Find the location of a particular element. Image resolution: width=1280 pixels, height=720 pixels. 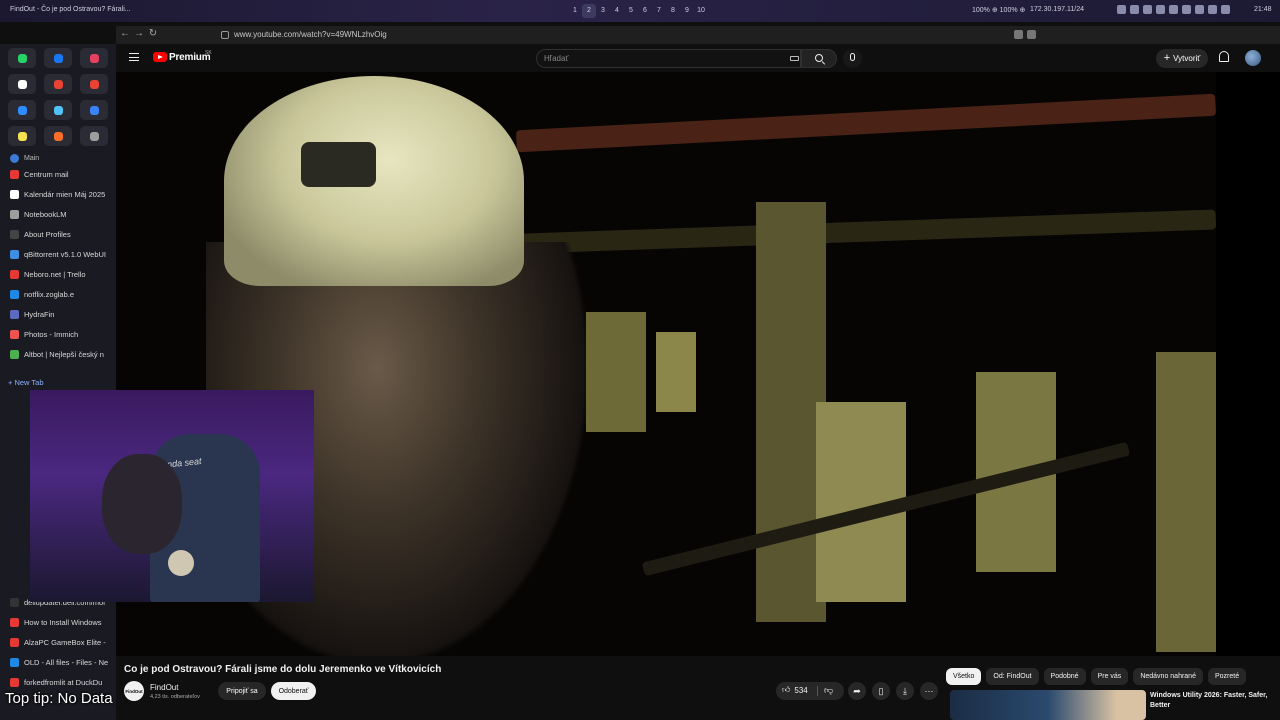

reload-icon: ↻ is located at coordinates (153, 33).